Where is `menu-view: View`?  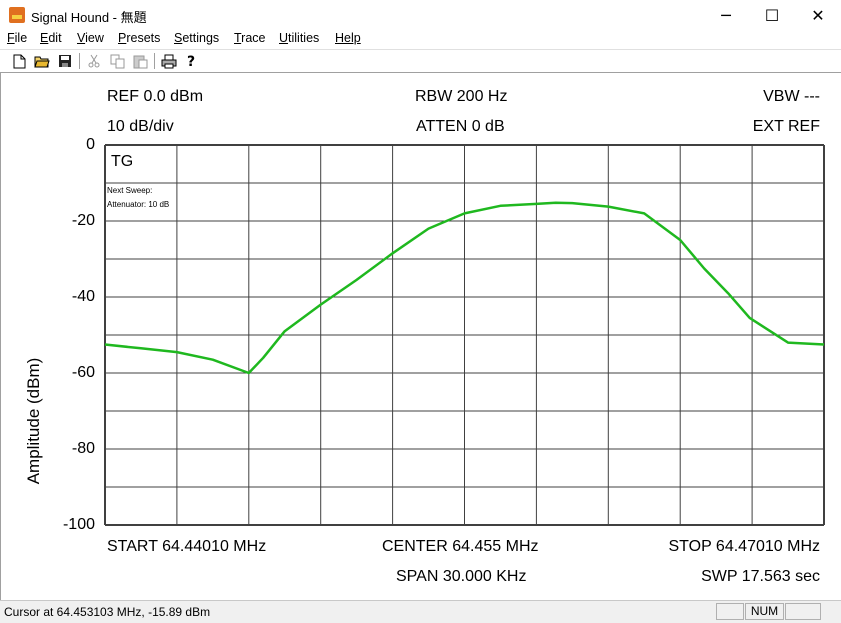 menu-view: View is located at coordinates (90, 38).